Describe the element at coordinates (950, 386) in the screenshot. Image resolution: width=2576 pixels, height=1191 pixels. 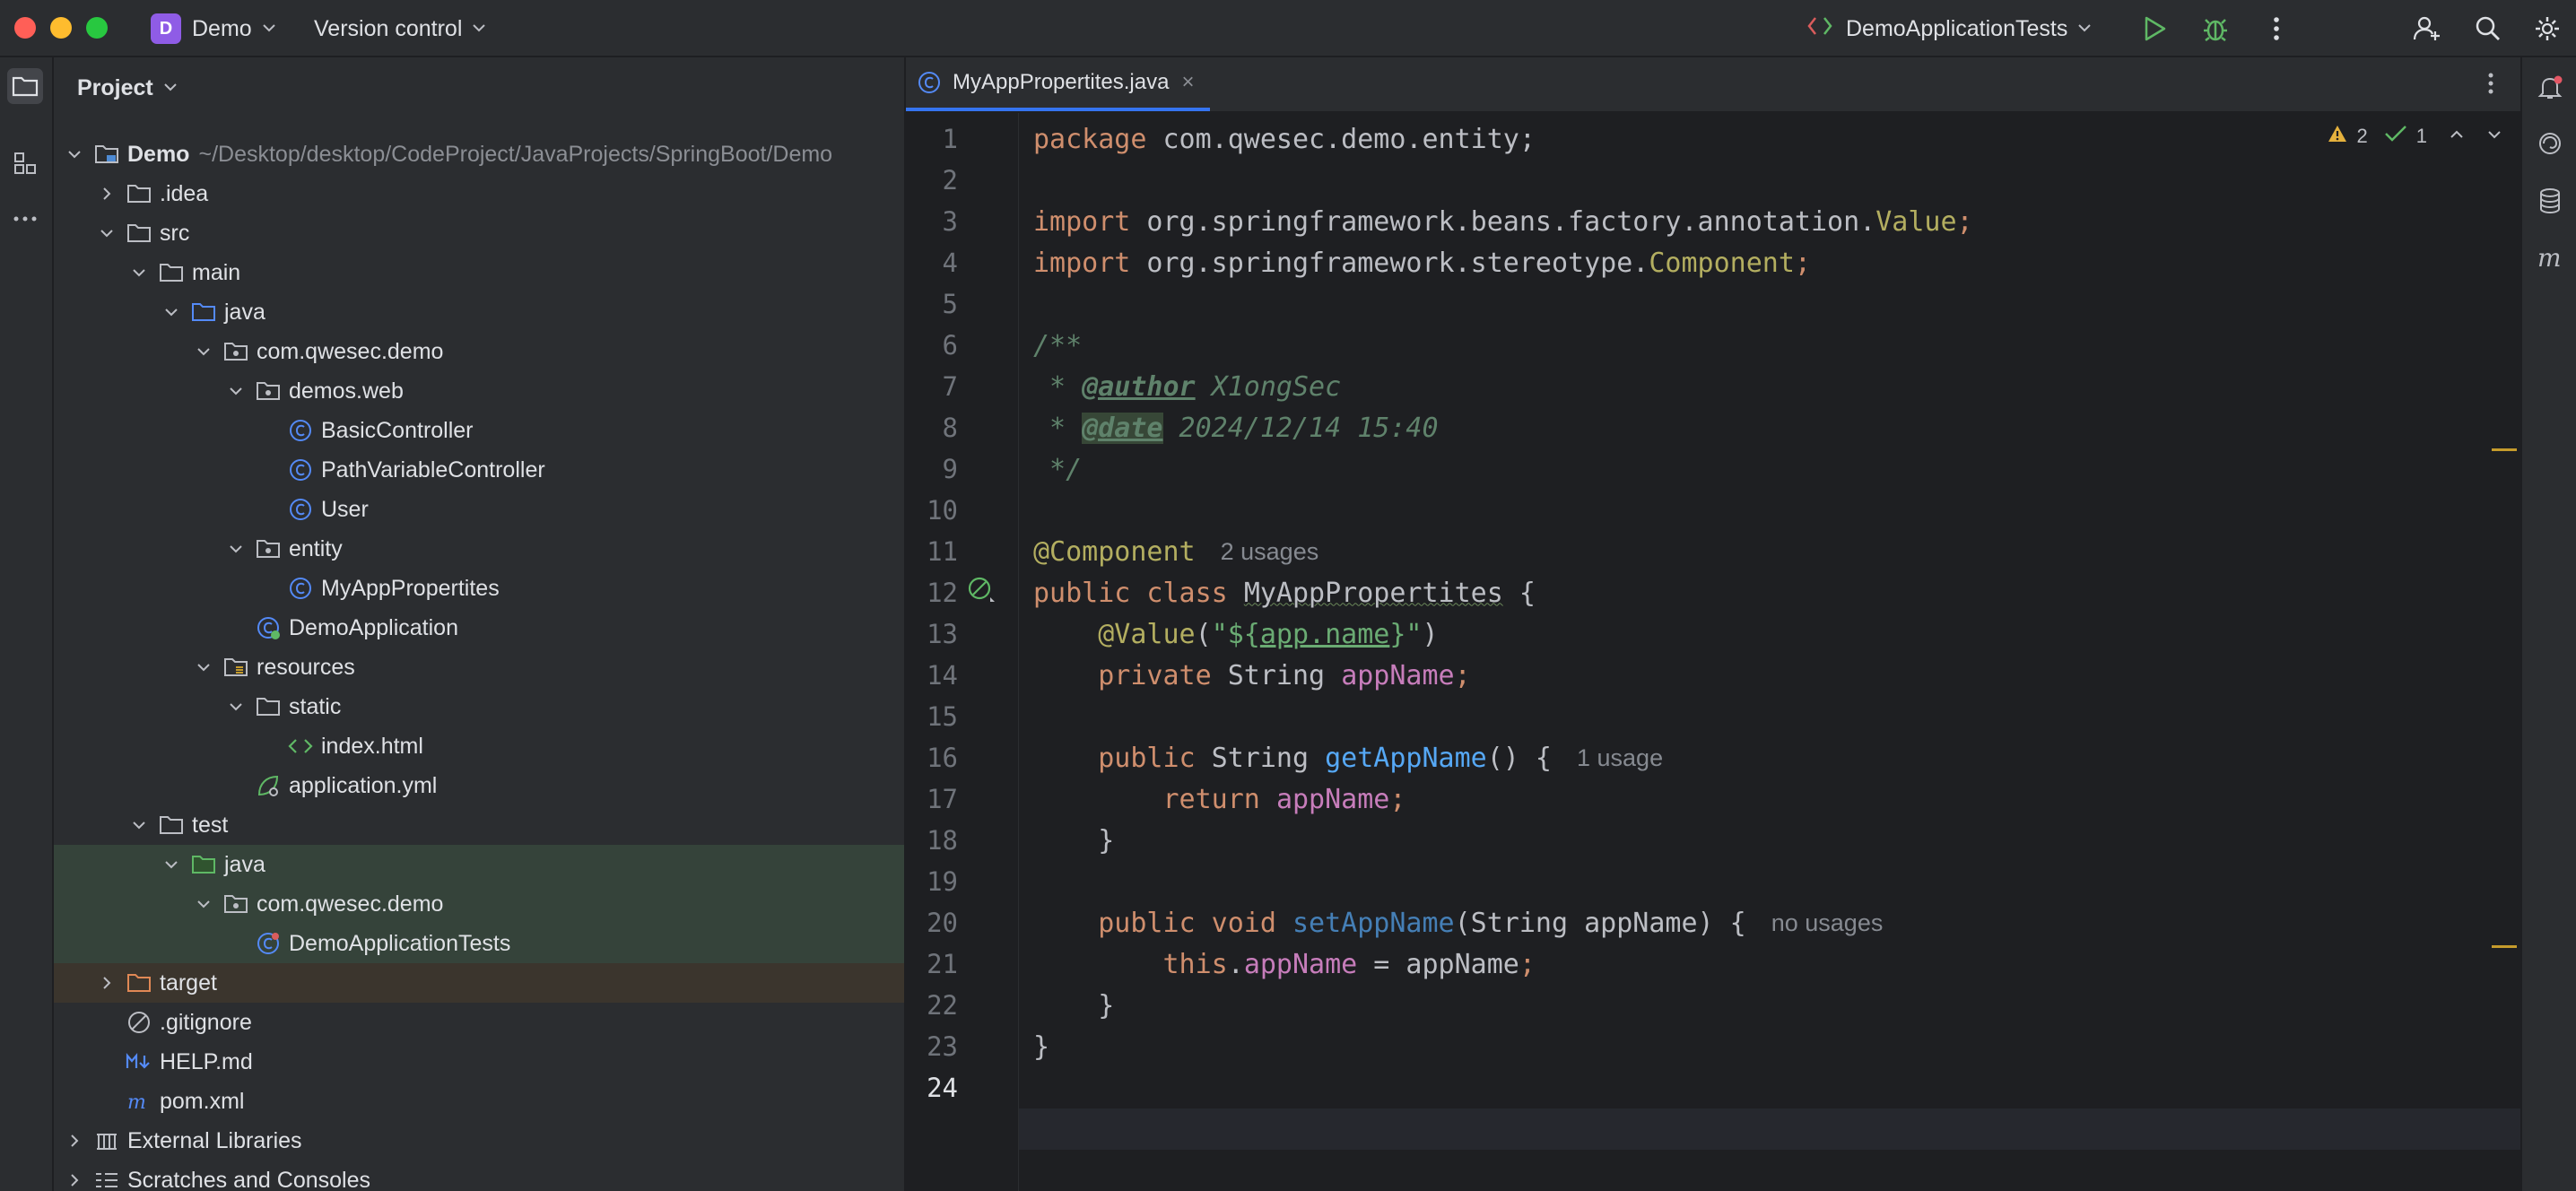
I see `line-number: 7` at that location.